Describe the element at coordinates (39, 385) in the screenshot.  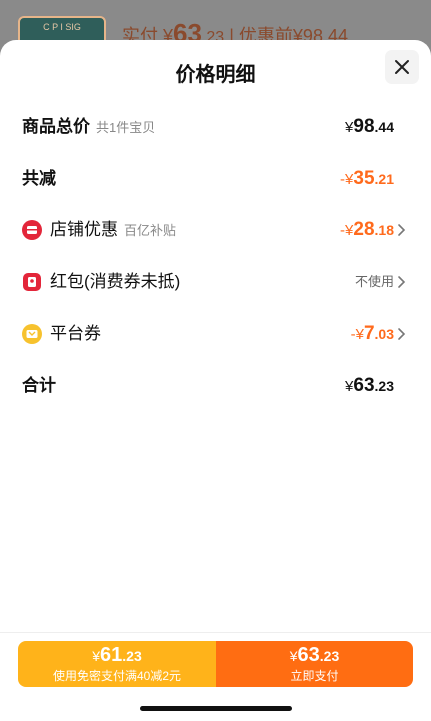
I see `grand-total-label: 合计` at that location.